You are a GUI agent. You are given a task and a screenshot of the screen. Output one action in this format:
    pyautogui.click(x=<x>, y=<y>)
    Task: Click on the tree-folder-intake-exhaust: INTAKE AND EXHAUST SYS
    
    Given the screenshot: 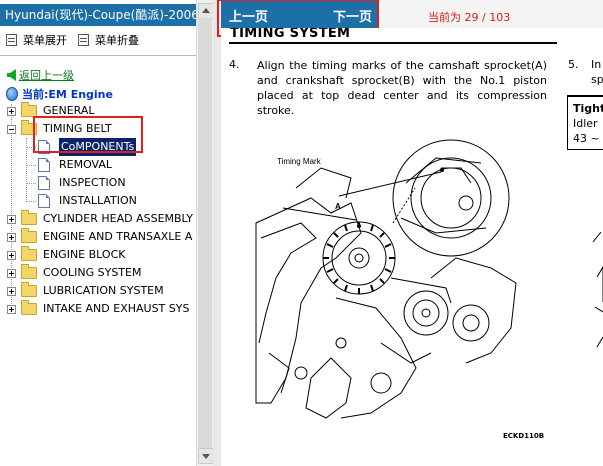 What is the action you would take?
    pyautogui.click(x=98, y=309)
    